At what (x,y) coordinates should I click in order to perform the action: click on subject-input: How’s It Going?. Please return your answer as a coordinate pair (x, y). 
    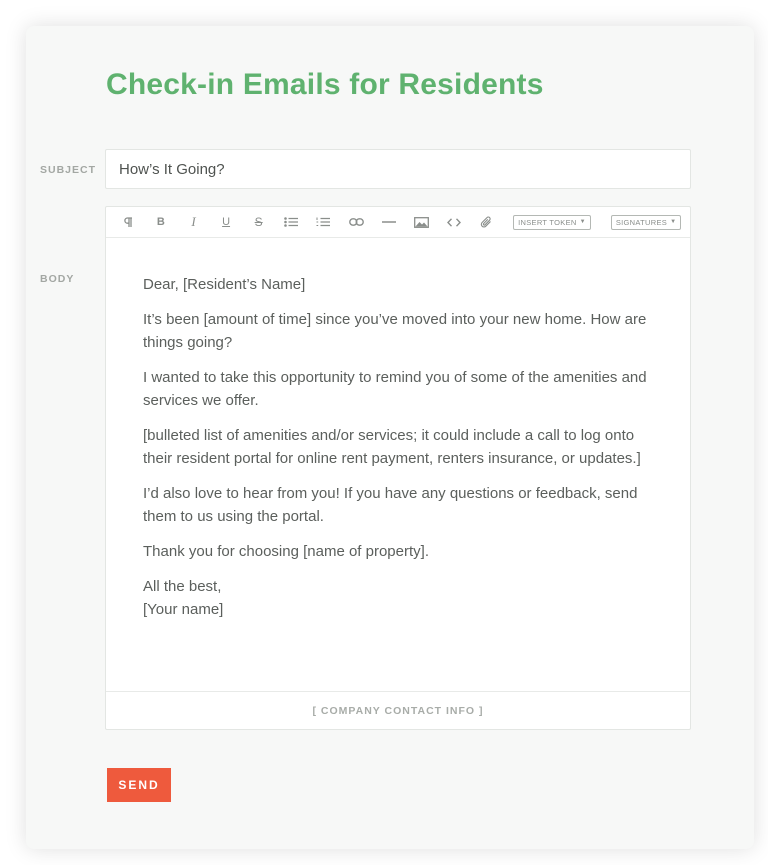
    Looking at the image, I should click on (398, 169).